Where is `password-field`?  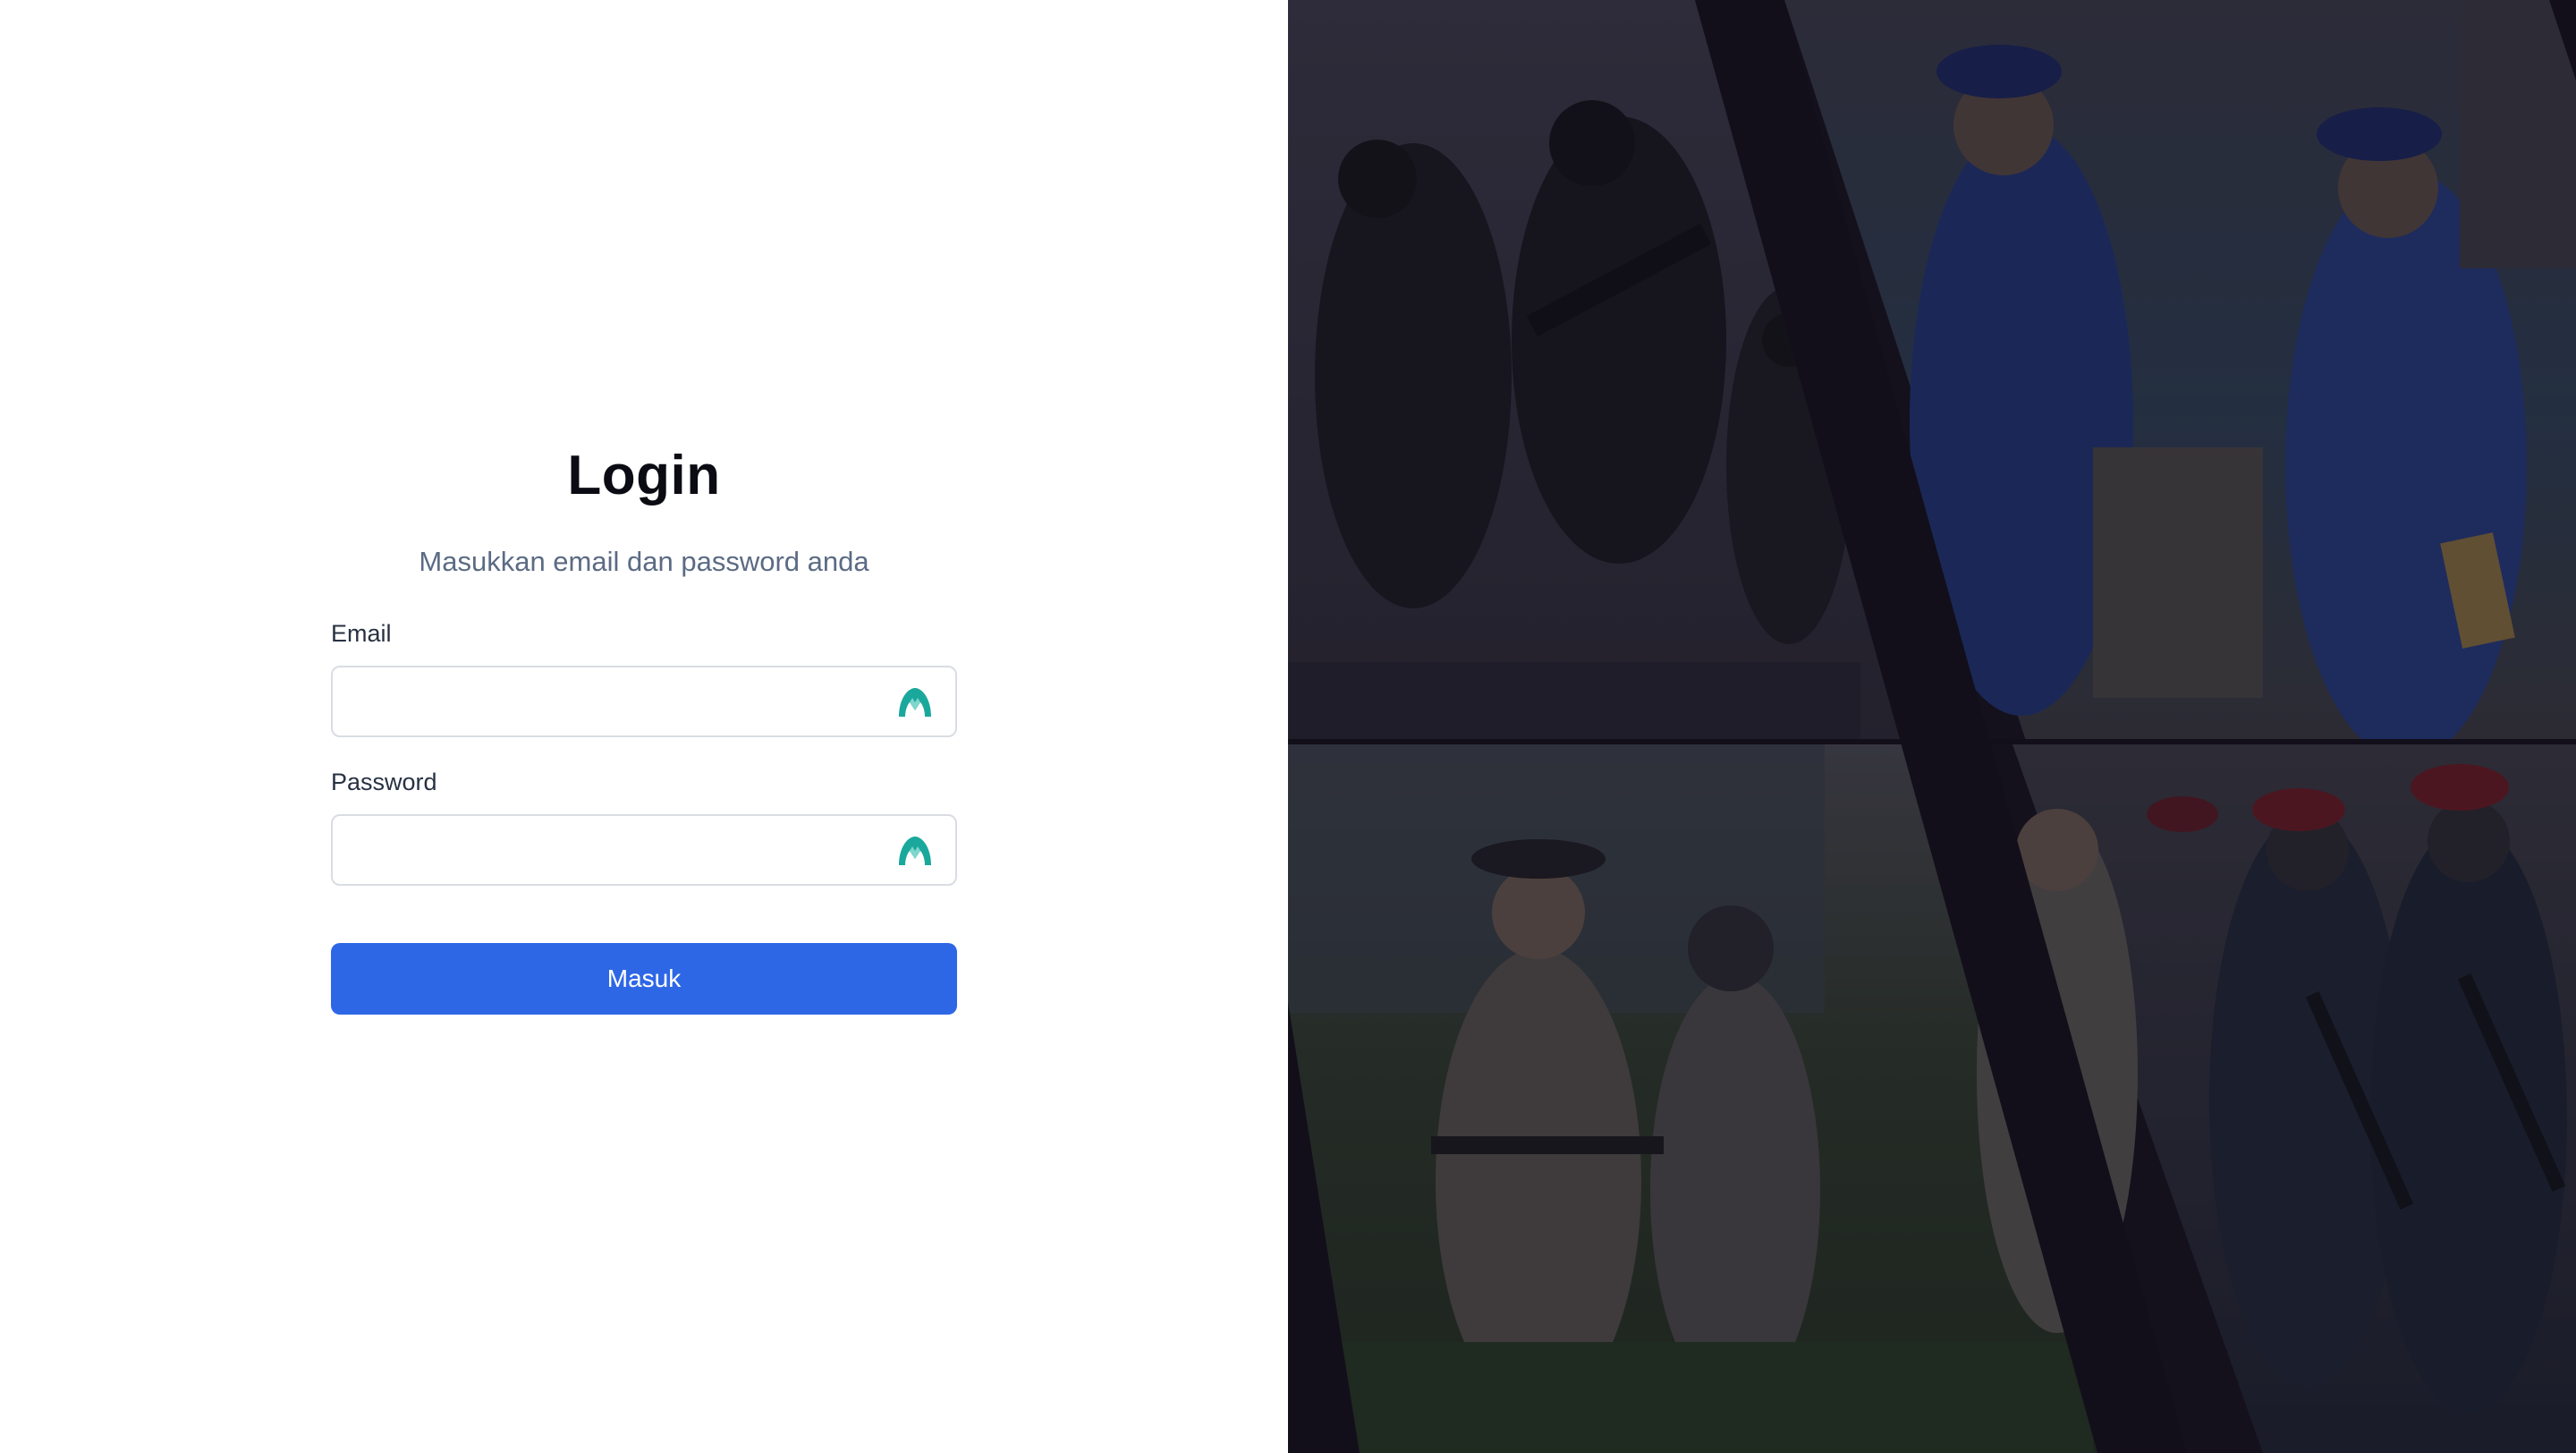
password-field is located at coordinates (644, 850).